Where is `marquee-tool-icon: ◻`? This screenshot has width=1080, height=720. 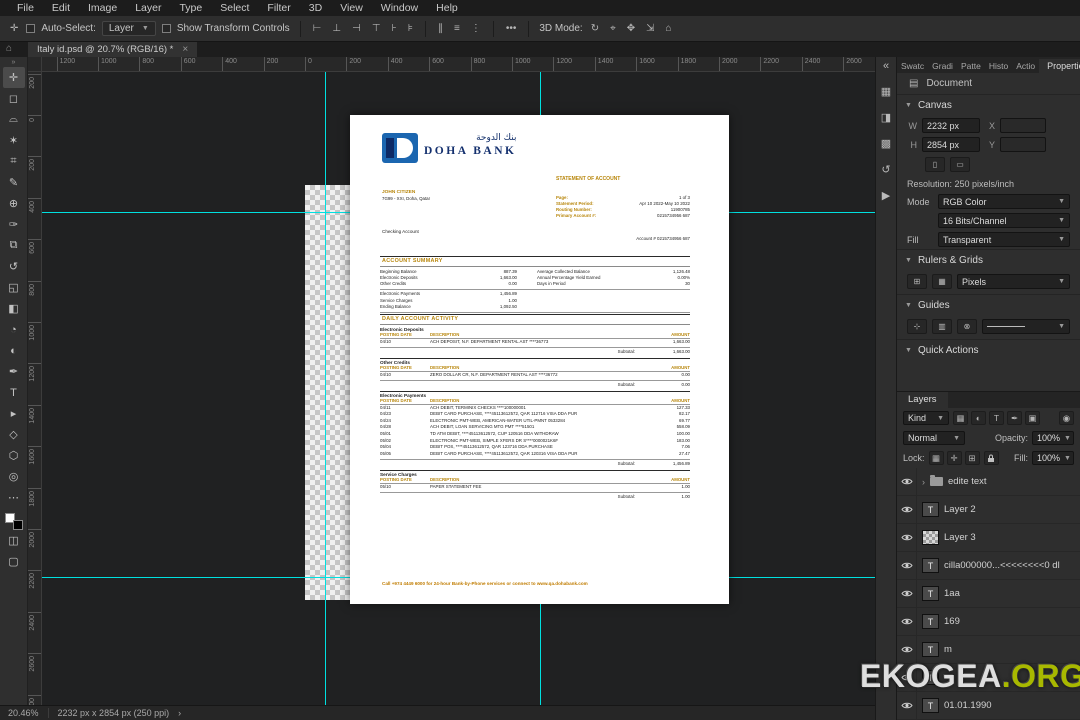
marquee-tool-icon: ◻ is located at coordinates (14, 98).